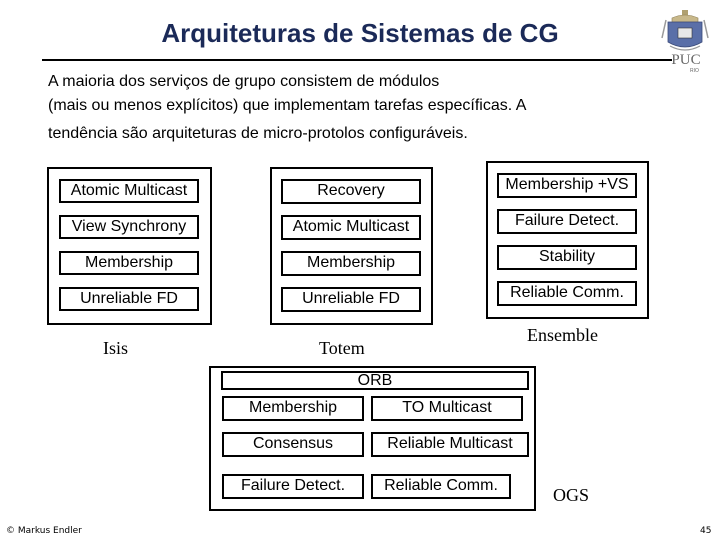 This screenshot has width=720, height=540. I want to click on totem-module: Membership, so click(351, 263).